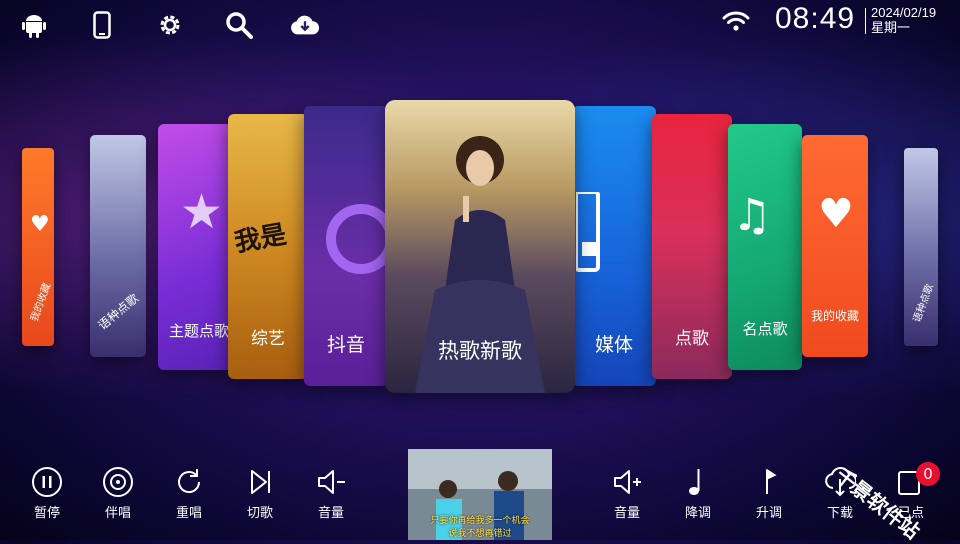 This screenshot has width=960, height=544. Describe the element at coordinates (170, 25) in the screenshot. I see `settings-icon` at that location.